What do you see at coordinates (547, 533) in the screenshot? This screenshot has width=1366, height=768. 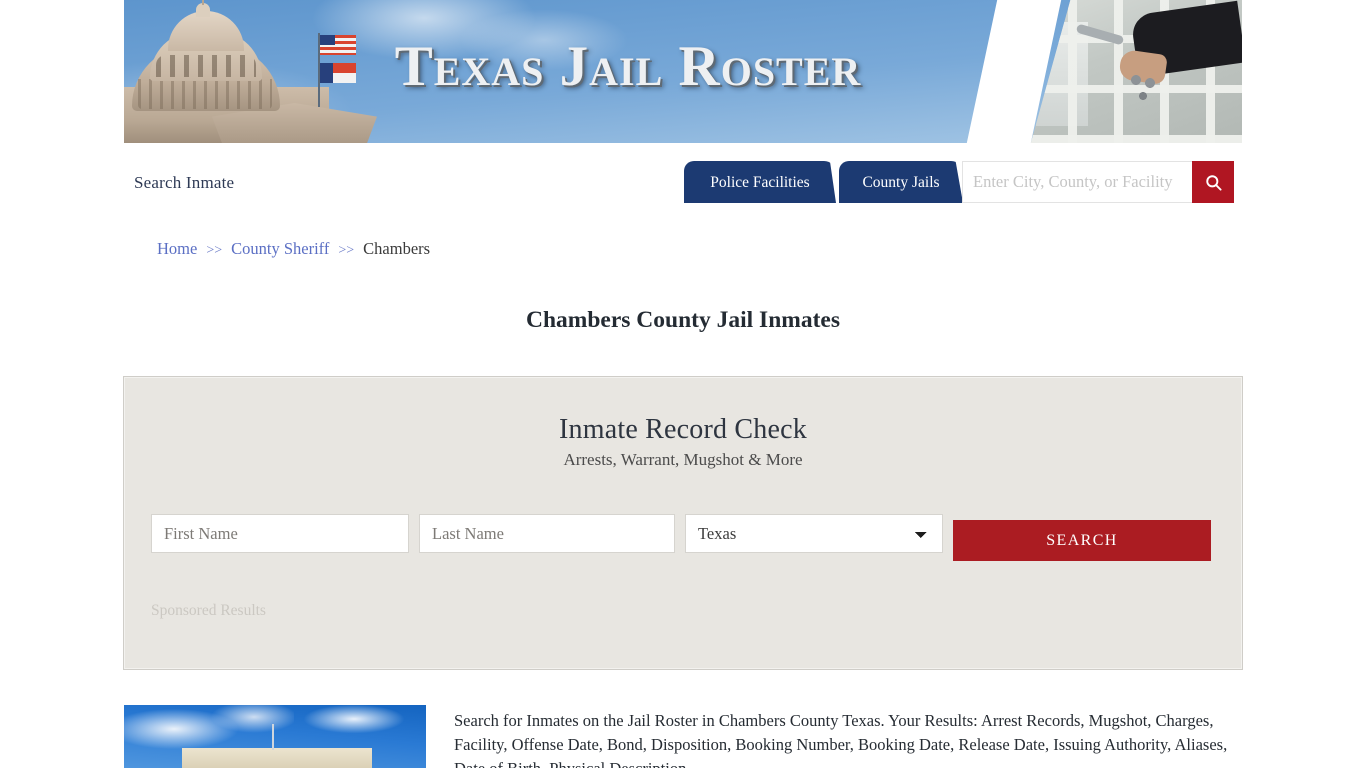 I see `last-name-input` at bounding box center [547, 533].